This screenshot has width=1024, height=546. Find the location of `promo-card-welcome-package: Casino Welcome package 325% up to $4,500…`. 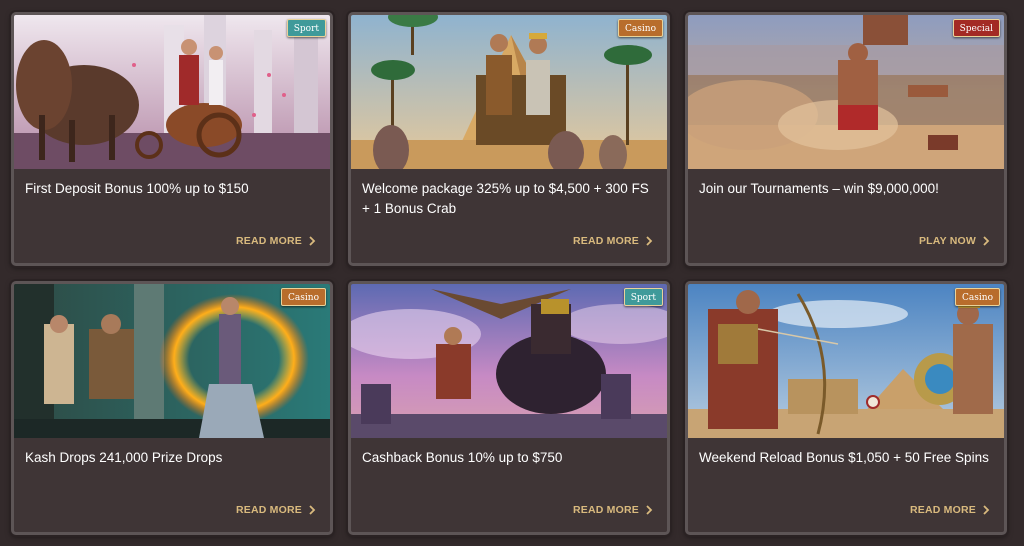

promo-card-welcome-package: Casino Welcome package 325% up to $4,500… is located at coordinates (509, 139).